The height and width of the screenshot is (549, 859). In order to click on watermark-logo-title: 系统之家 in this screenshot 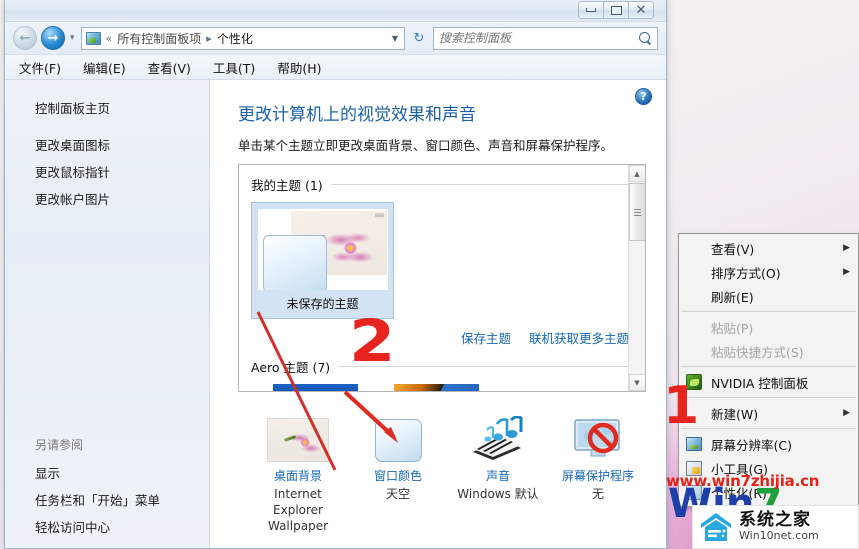, I will do `click(775, 520)`.